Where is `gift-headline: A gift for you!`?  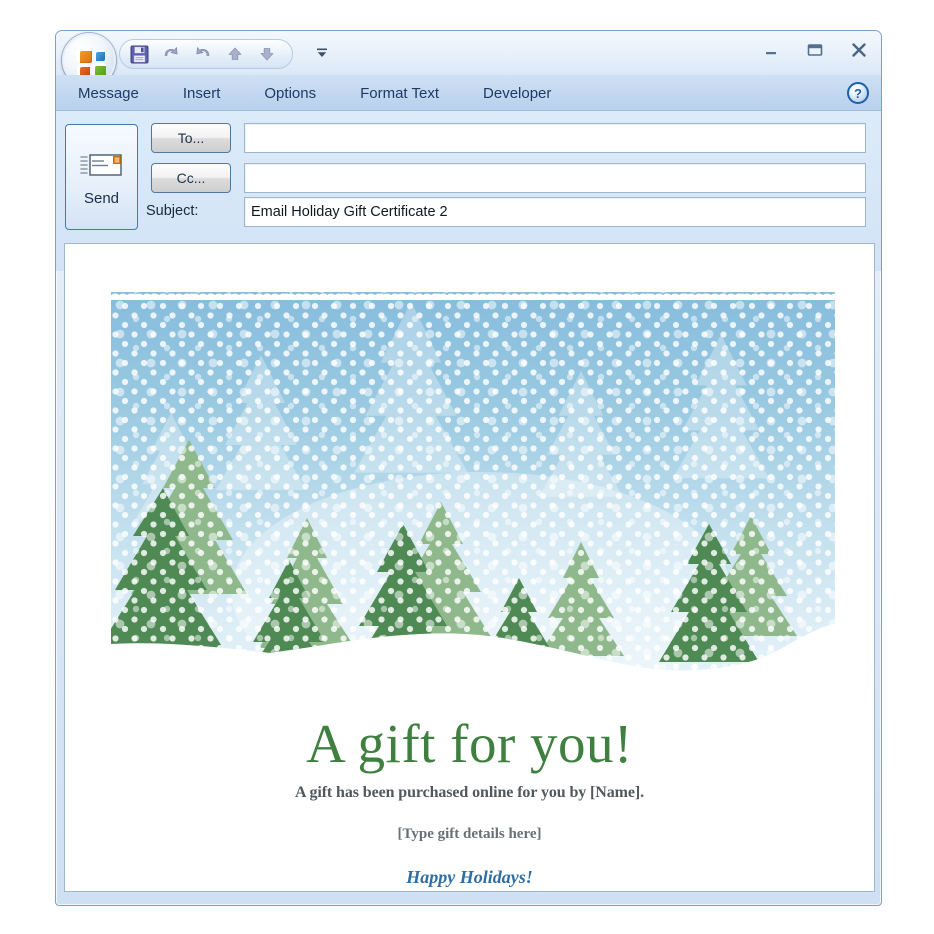 gift-headline: A gift for you! is located at coordinates (469, 743).